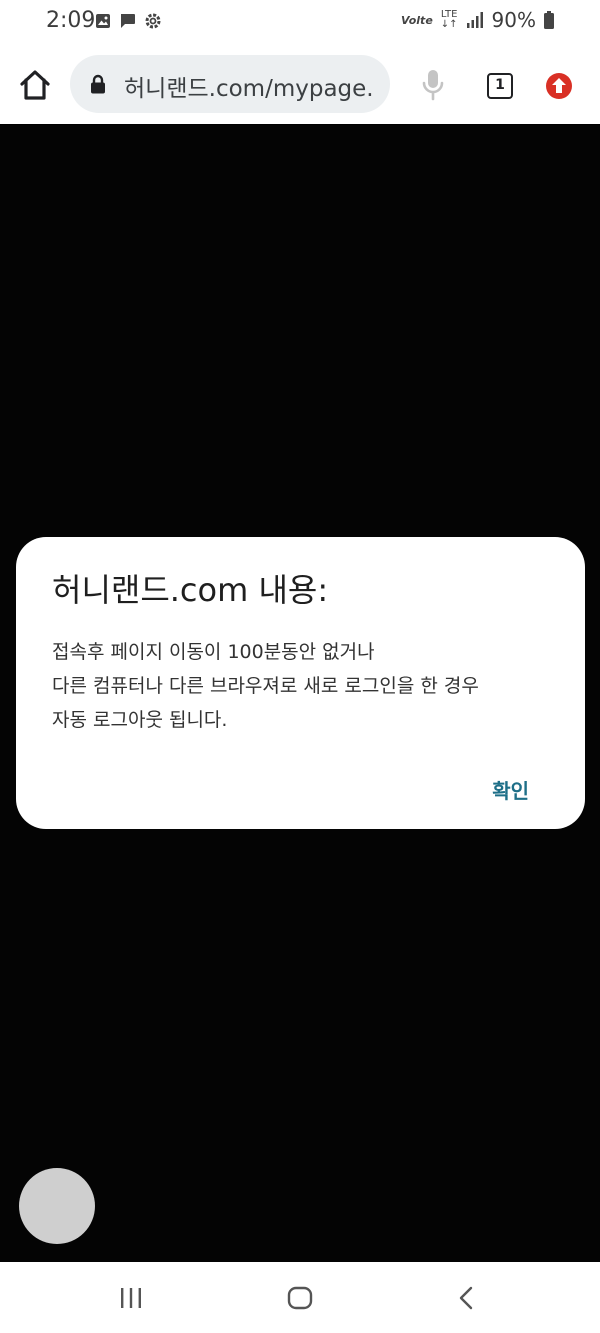 This screenshot has height=1333, width=600. What do you see at coordinates (35, 85) in the screenshot?
I see `home-icon` at bounding box center [35, 85].